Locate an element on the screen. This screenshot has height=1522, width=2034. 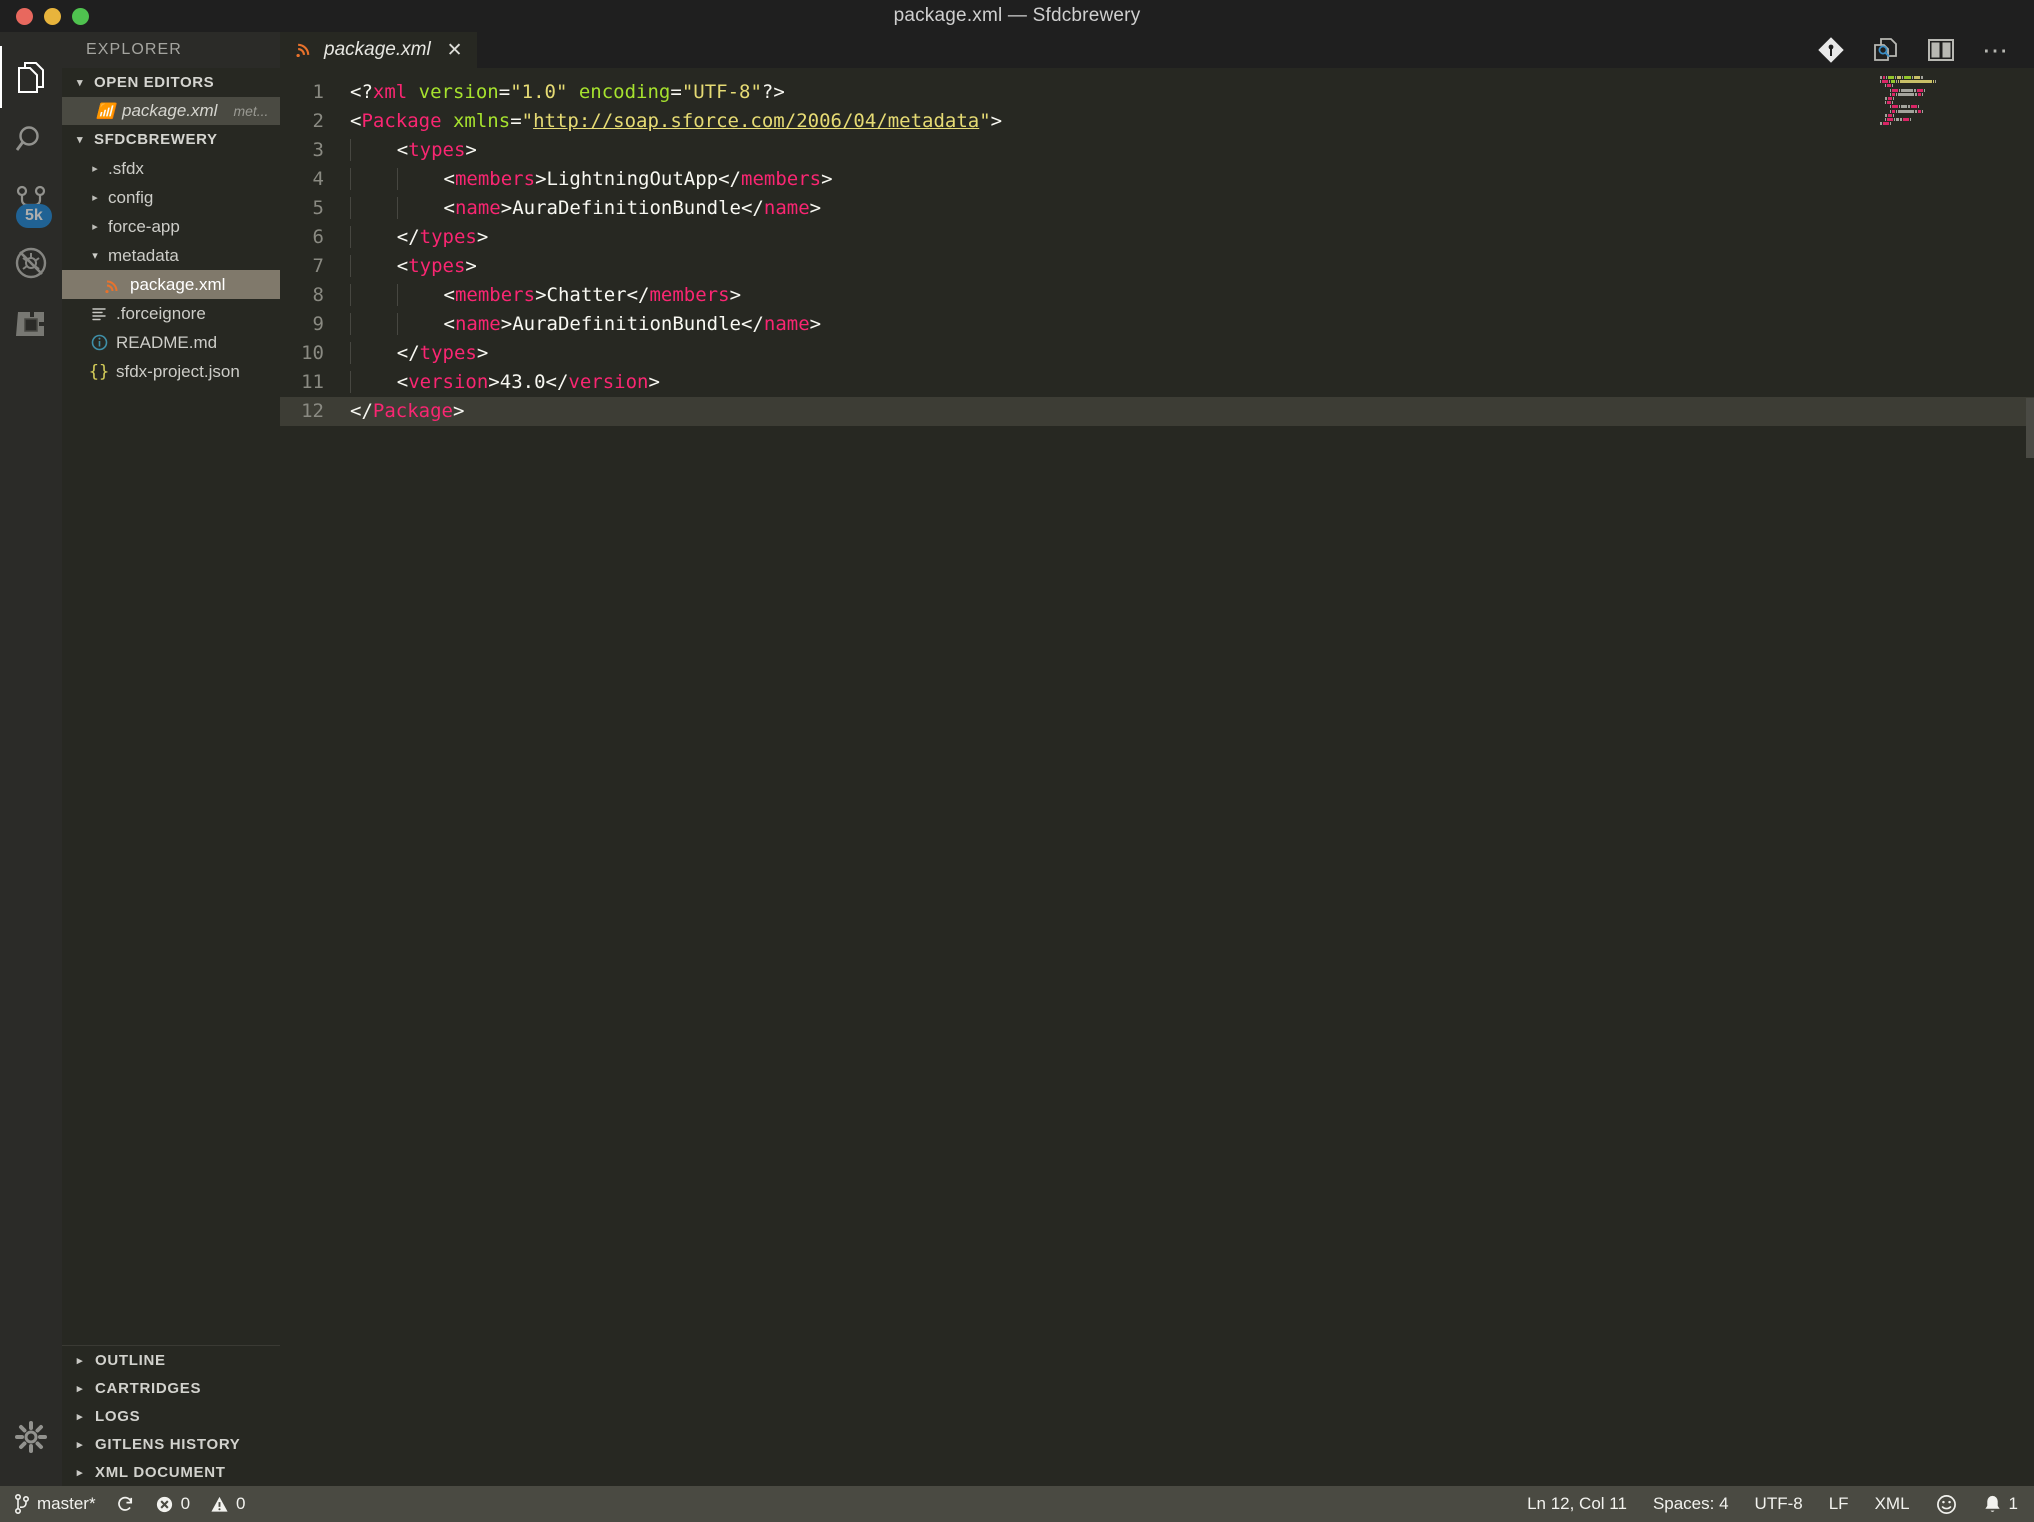
panel-label: OUTLINE is located at coordinates (130, 1360).